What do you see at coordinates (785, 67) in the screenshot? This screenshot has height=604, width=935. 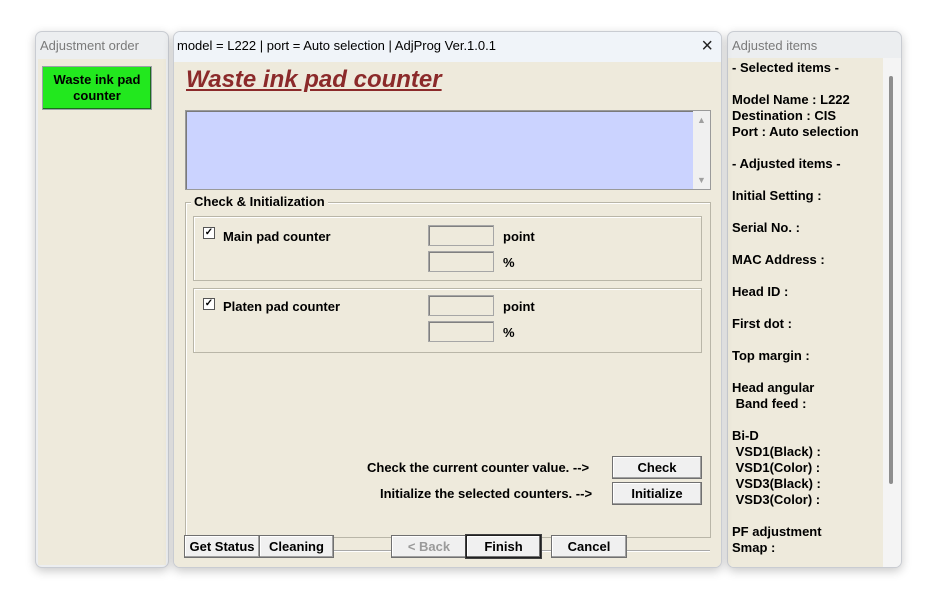 I see `adjusted-line: - Selected items -` at bounding box center [785, 67].